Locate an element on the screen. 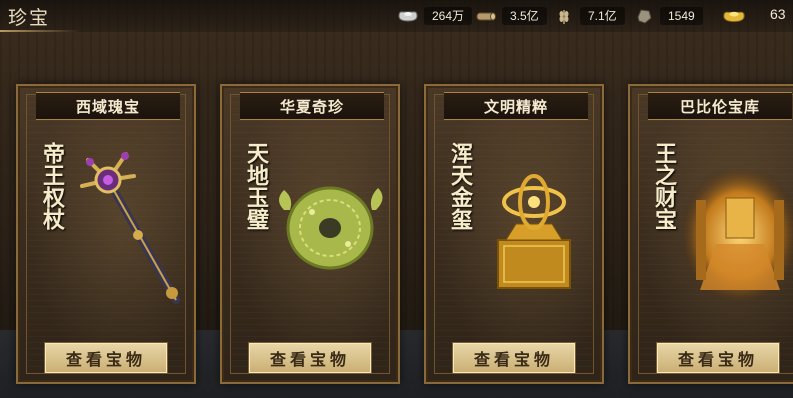 This screenshot has height=398, width=793. grain-icon is located at coordinates (564, 16).